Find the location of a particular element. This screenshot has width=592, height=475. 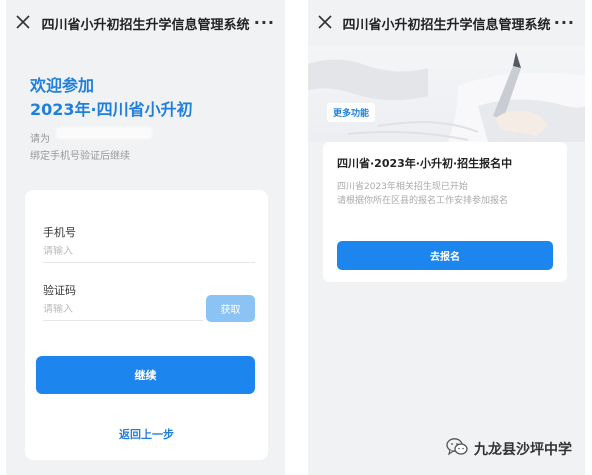

hint-please: 请为 is located at coordinates (40, 139).